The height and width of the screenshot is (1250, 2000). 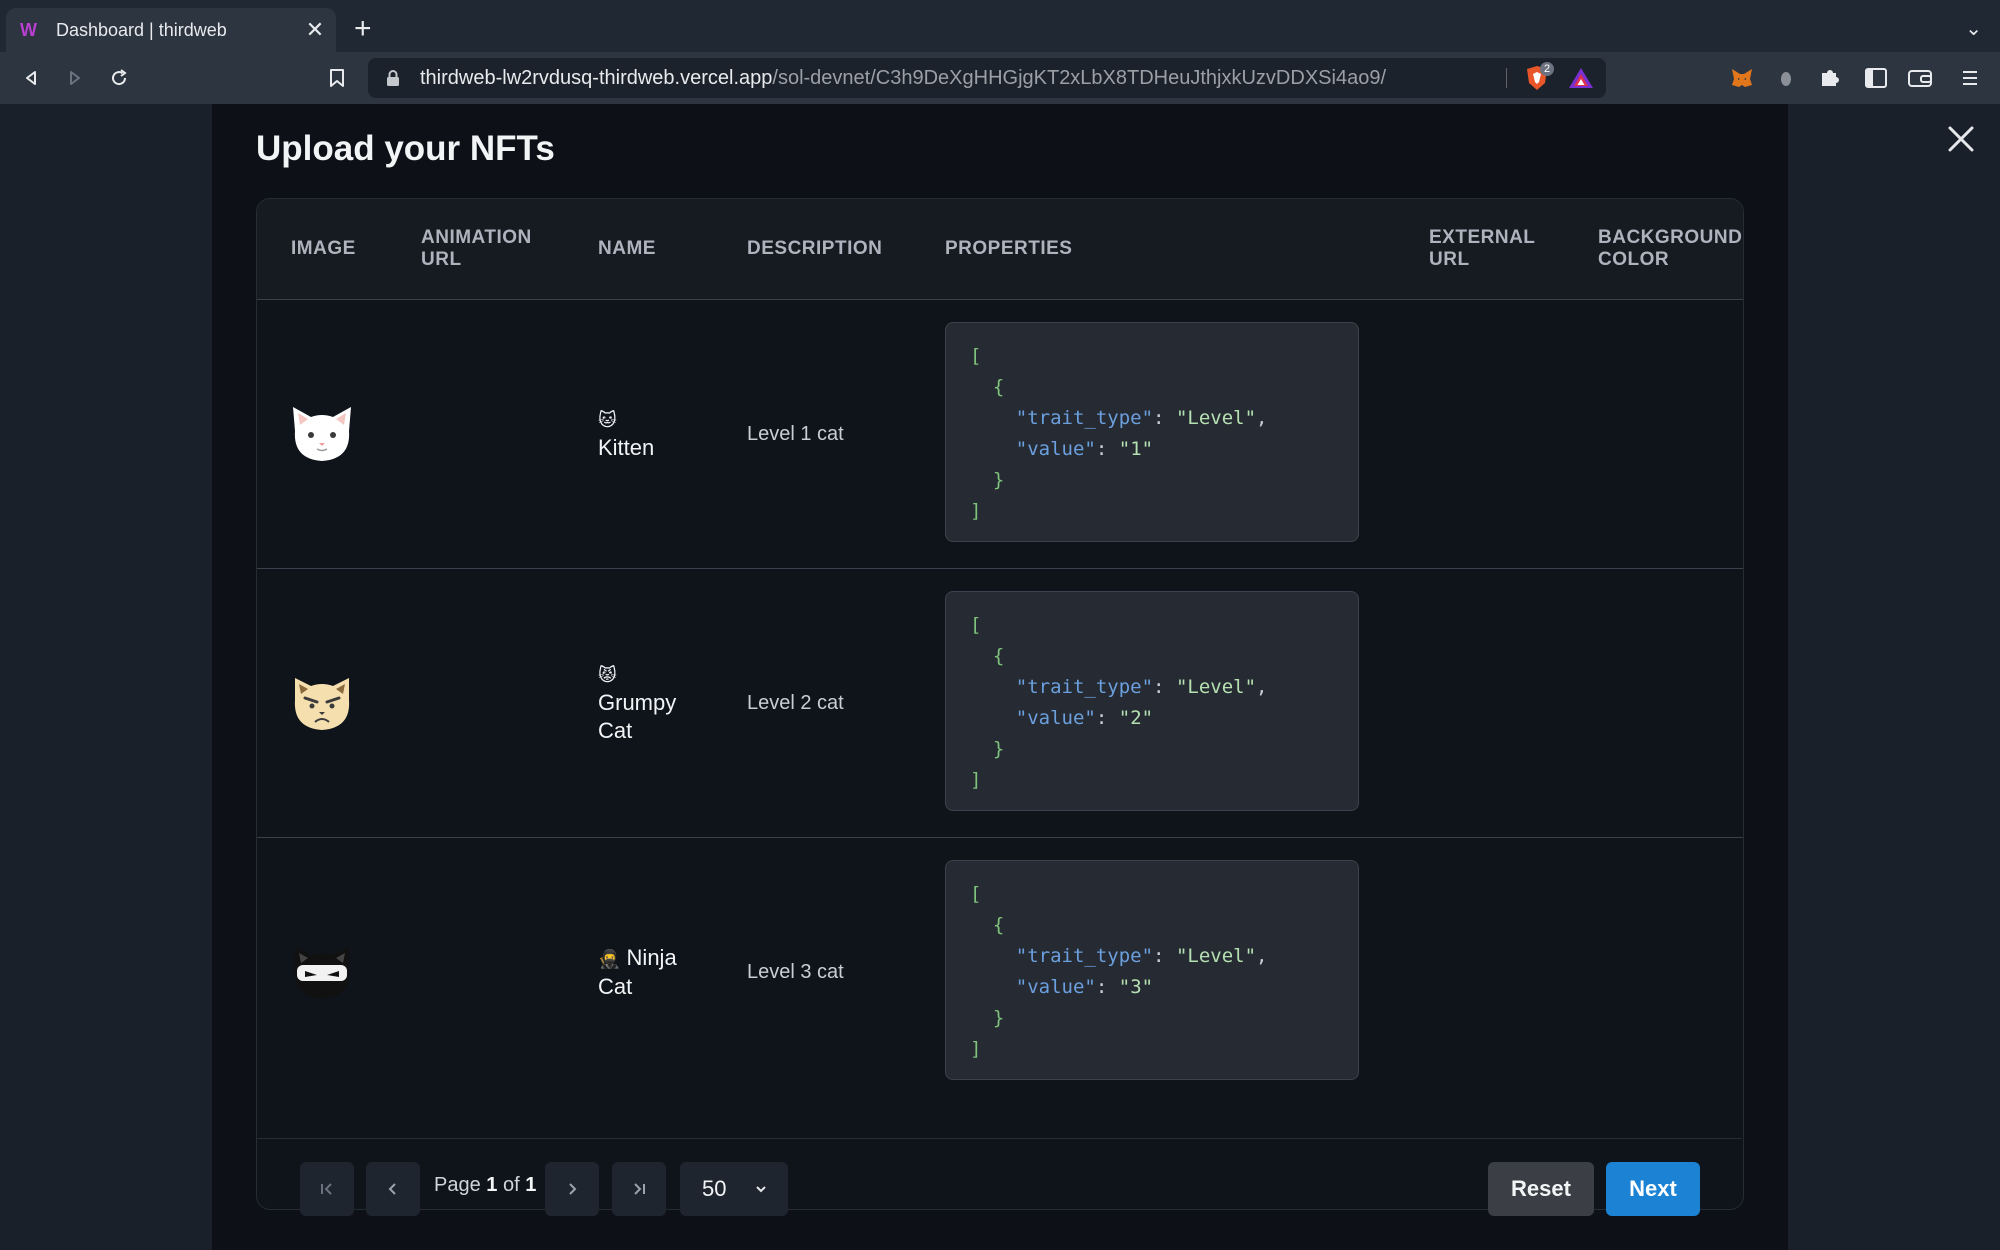 I want to click on modal-title: Upload your NFTs, so click(x=405, y=148).